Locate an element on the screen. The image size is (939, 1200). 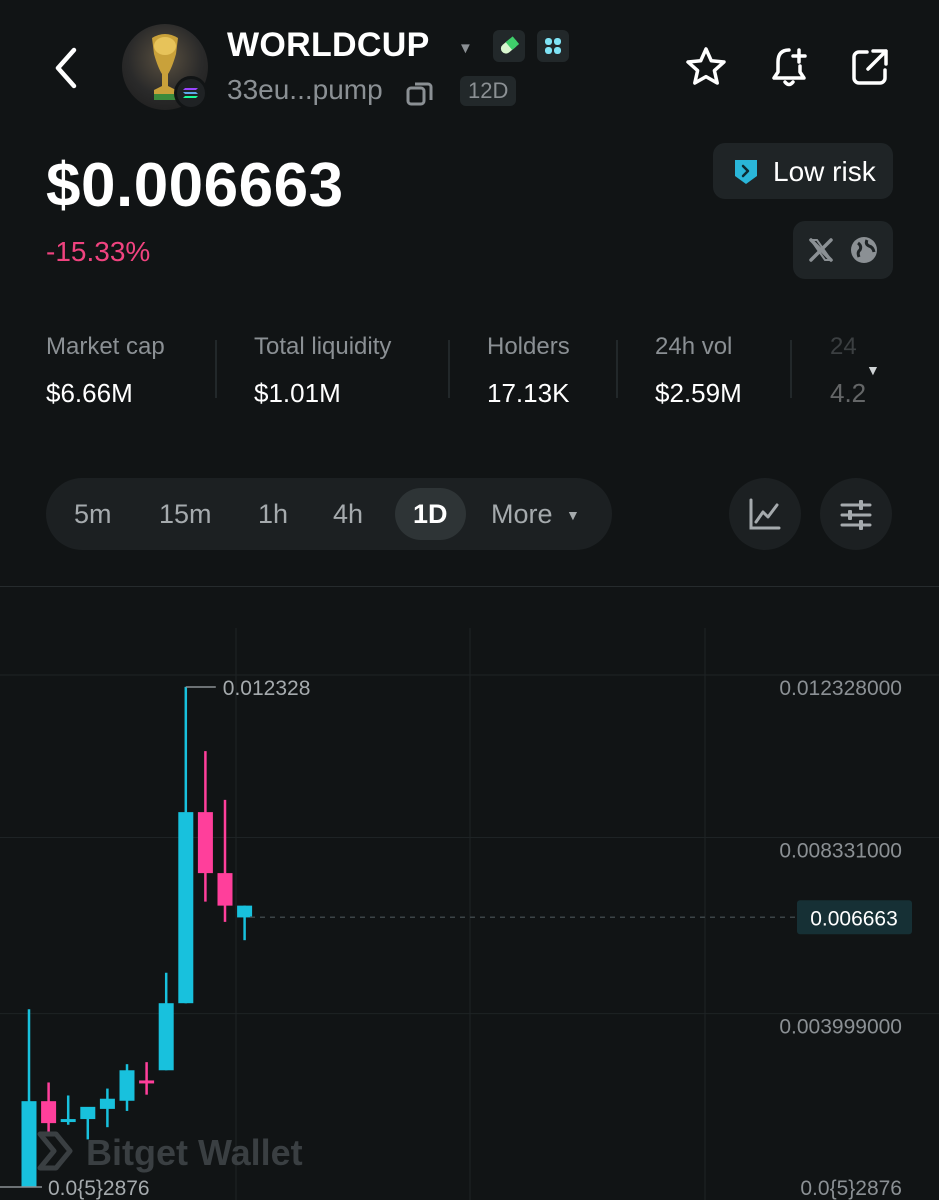
copy-icon is located at coordinates (420, 94).